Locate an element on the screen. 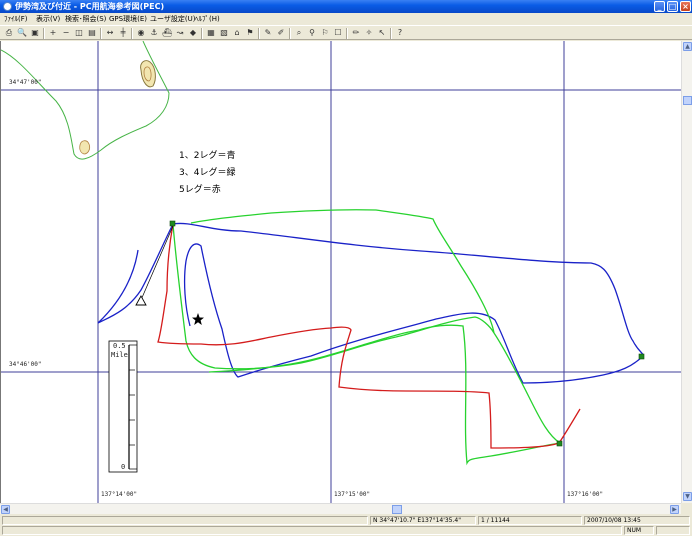 The width and height of the screenshot is (692, 536). latitude-label: 34°46'00" is located at coordinates (25, 364).